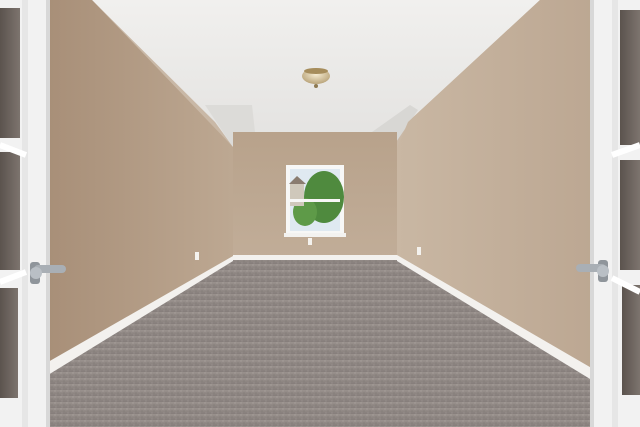 The height and width of the screenshot is (427, 640). What do you see at coordinates (315, 257) in the screenshot?
I see `baseboard-back` at bounding box center [315, 257].